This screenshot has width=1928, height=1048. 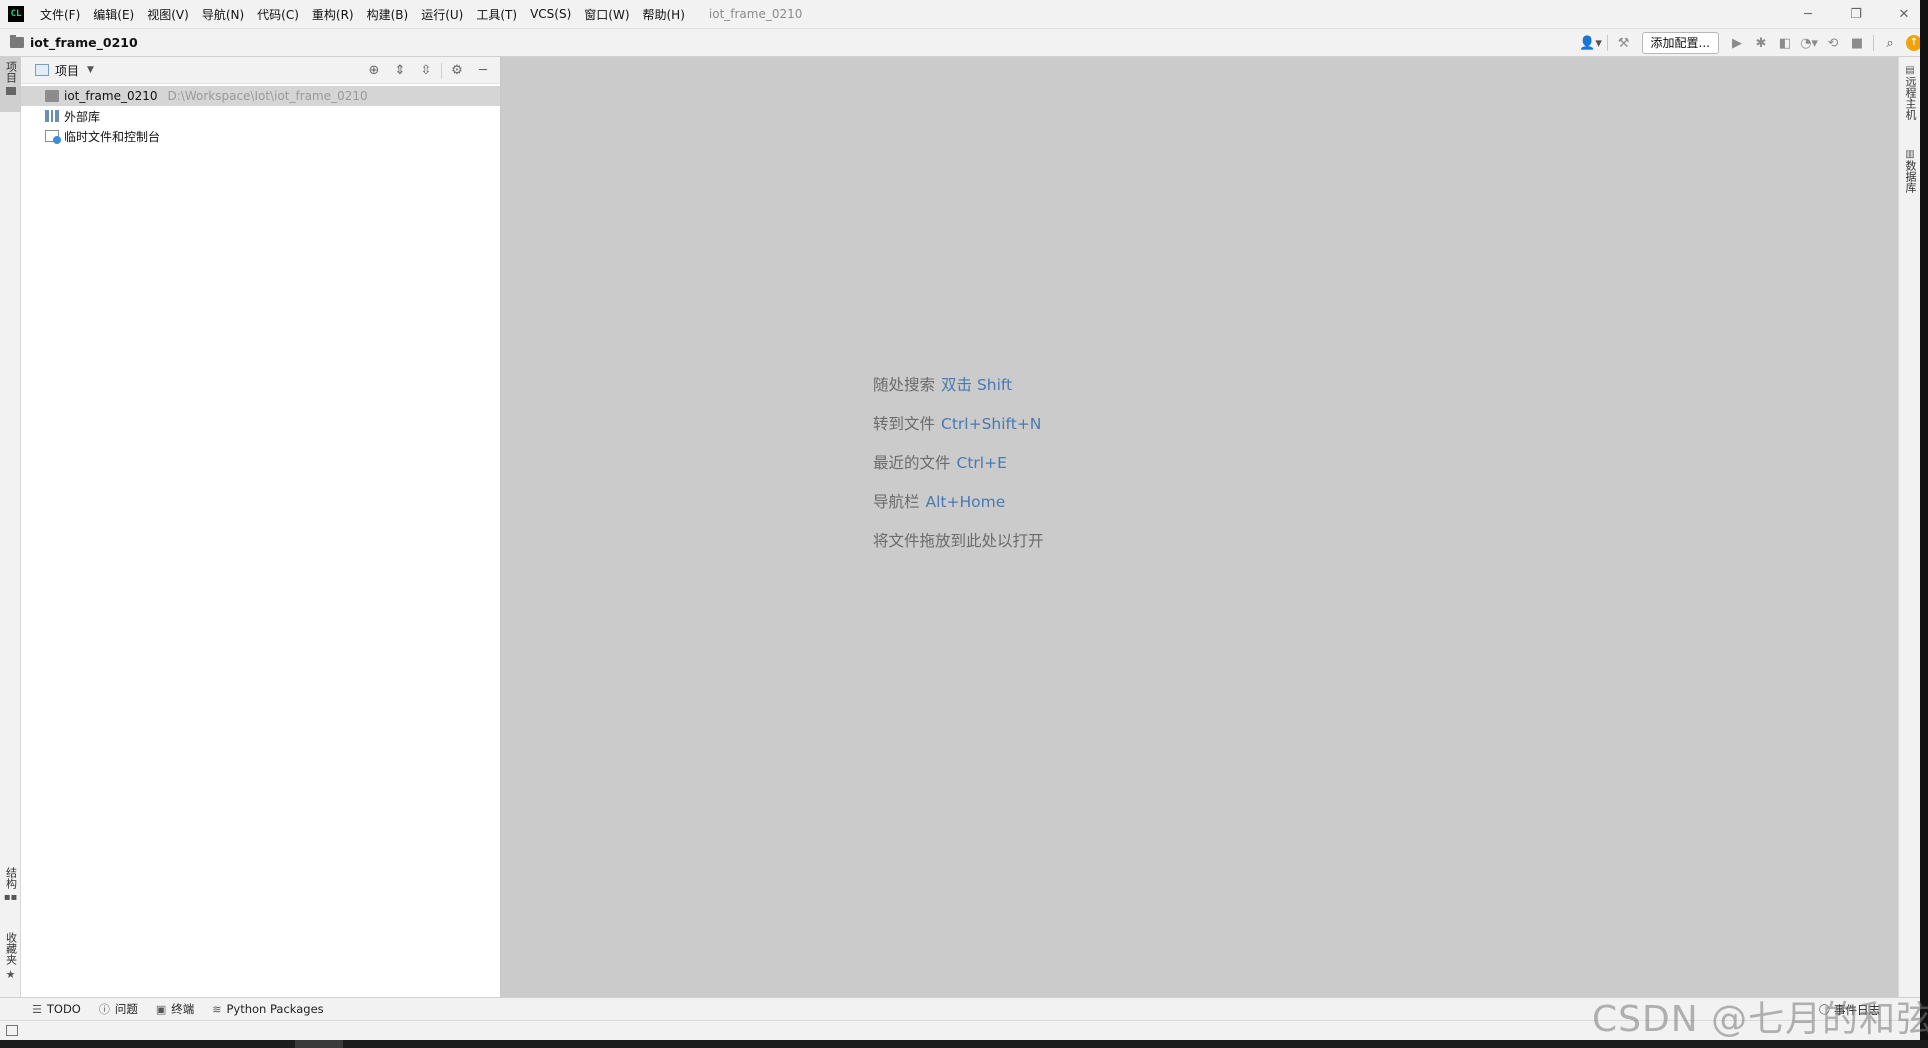 What do you see at coordinates (113, 14) in the screenshot?
I see `menu-edit: 编辑(E)` at bounding box center [113, 14].